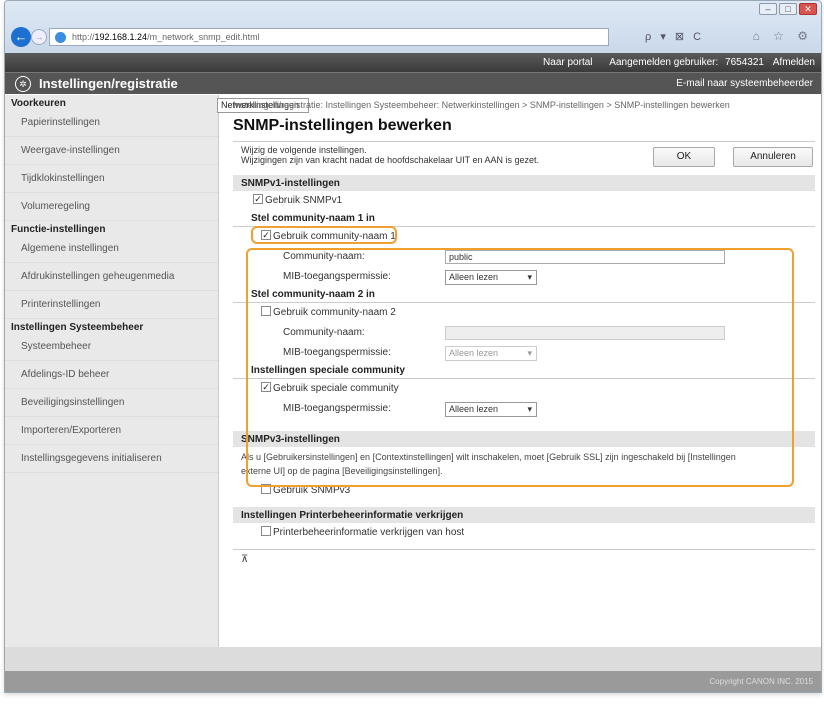  I want to click on community-1-header: Stel community-naam 1 in, so click(524, 219).